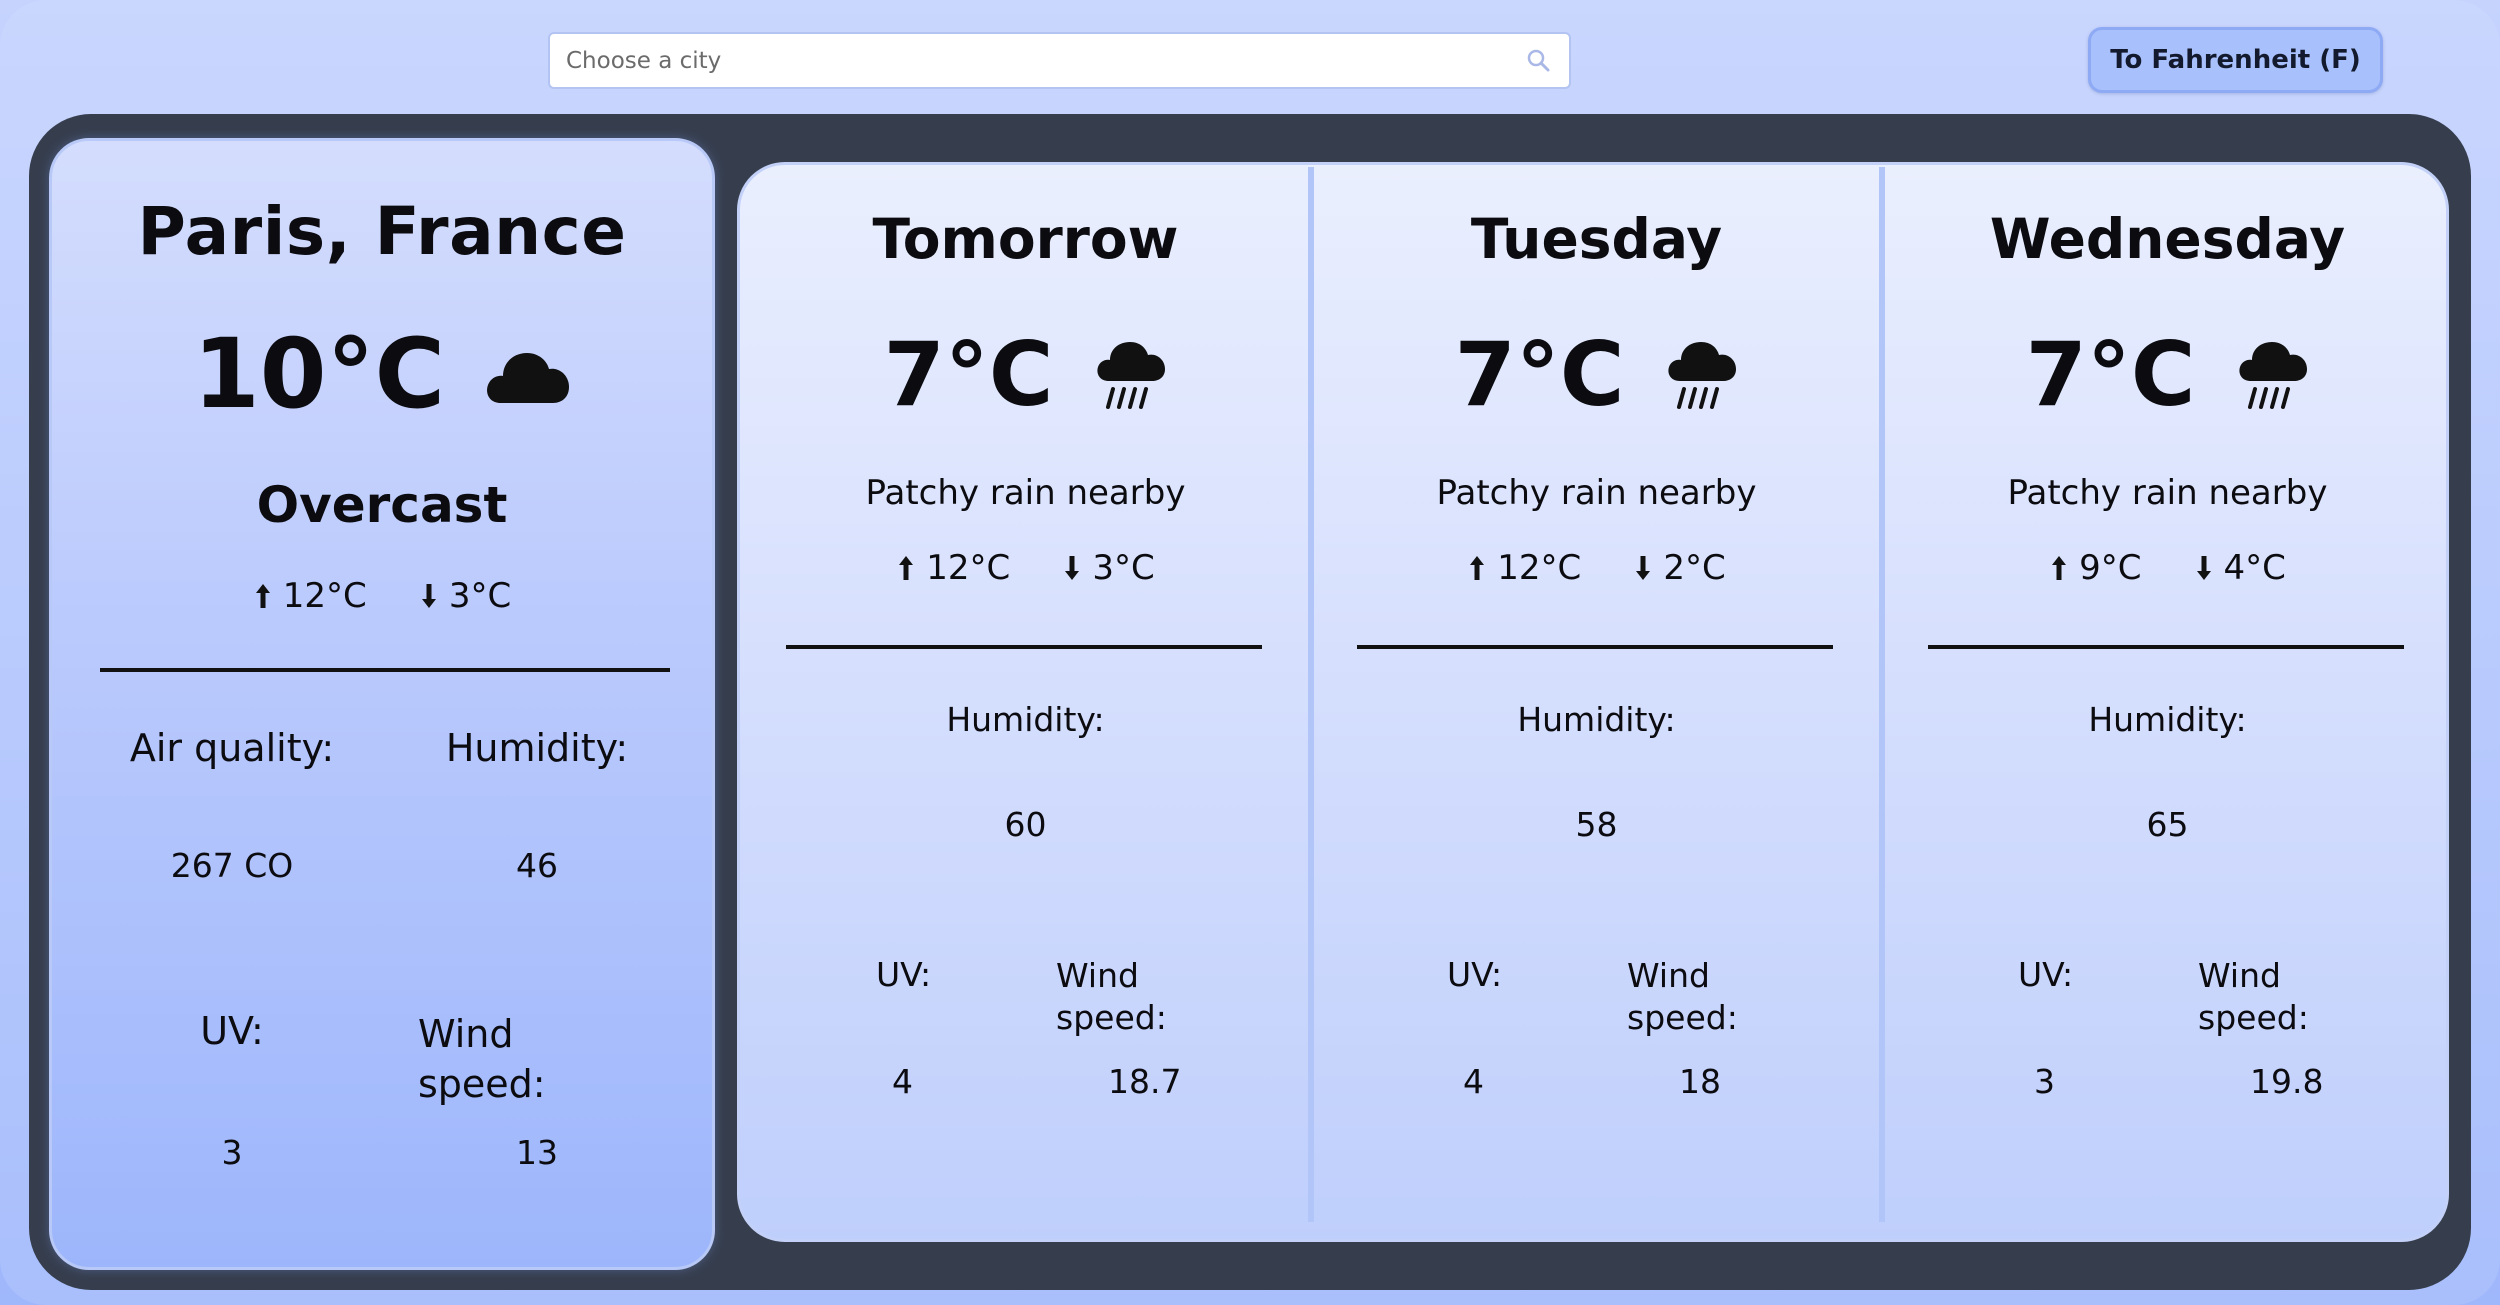 This screenshot has width=2500, height=1305. I want to click on forecast-low: 2°C, so click(1679, 568).